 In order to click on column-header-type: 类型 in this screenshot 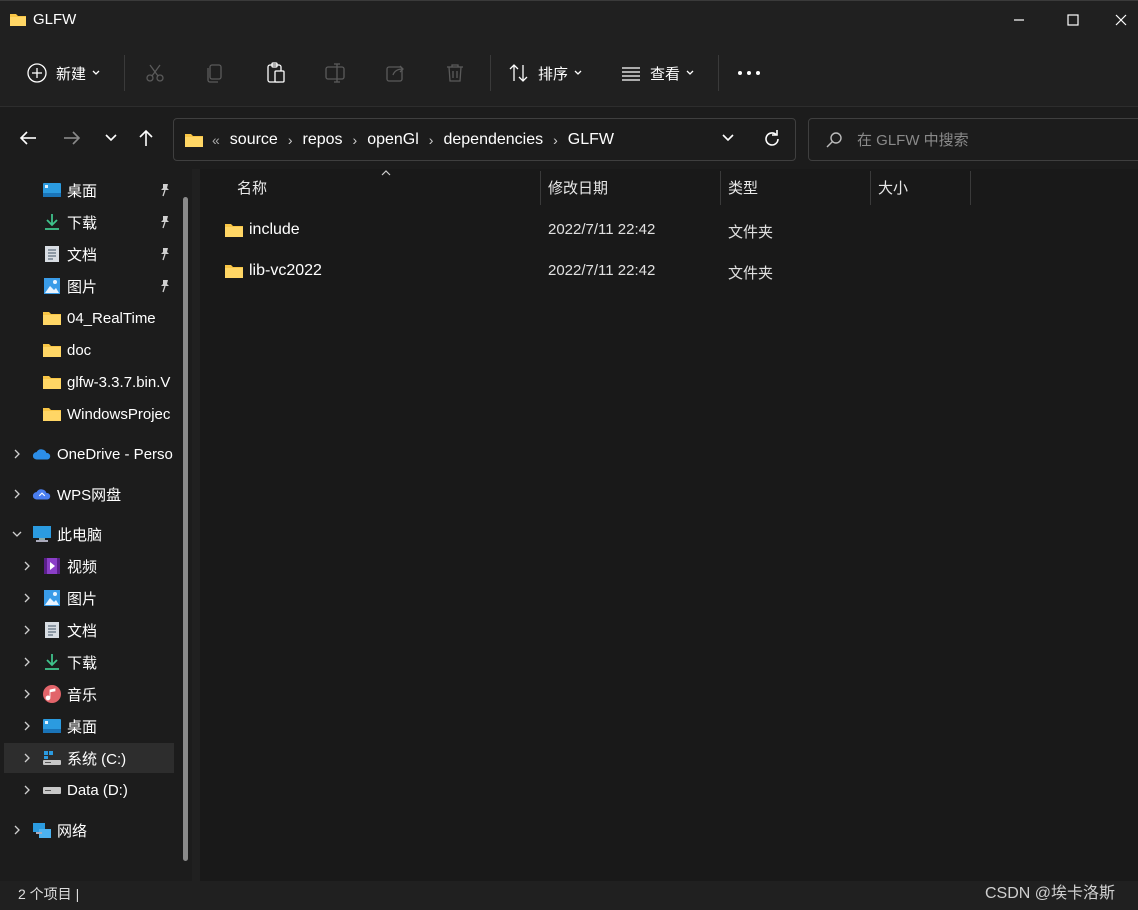, I will do `click(743, 187)`.